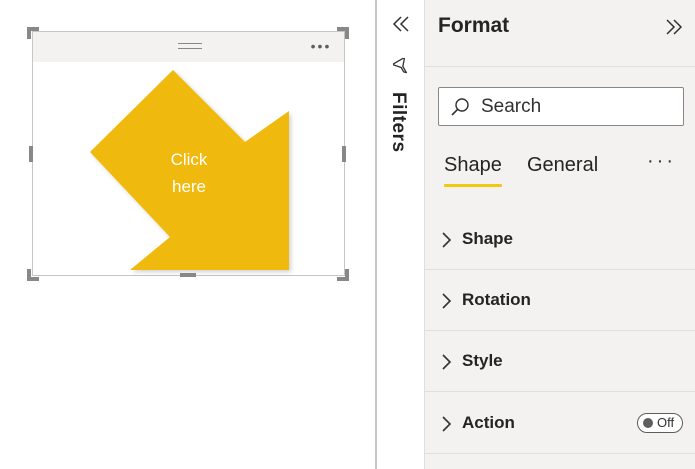  I want to click on toggle-knob, so click(648, 423).